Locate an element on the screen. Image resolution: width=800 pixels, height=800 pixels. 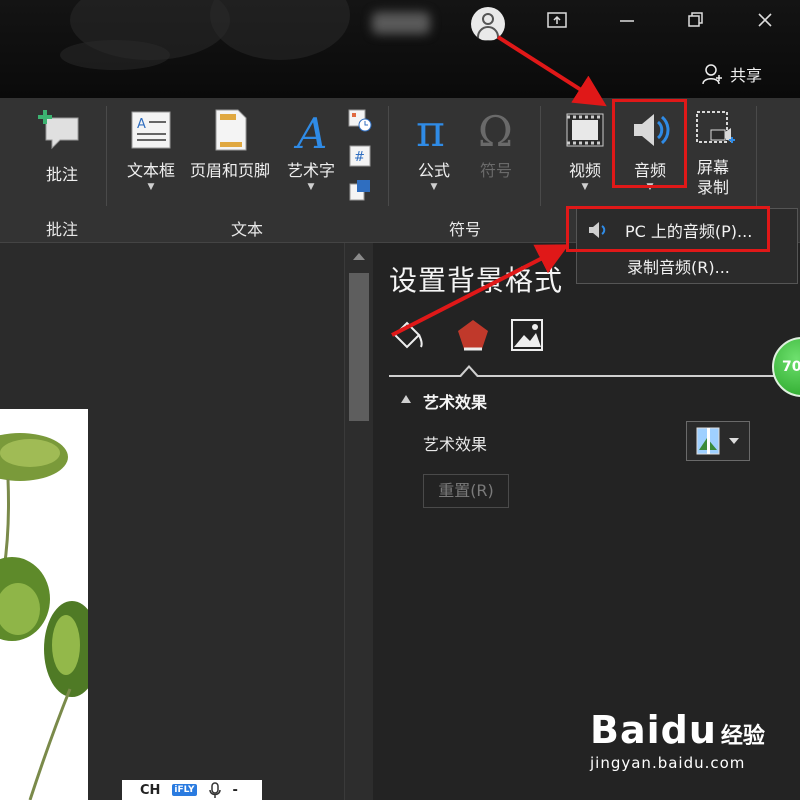
video-label: 视频 is located at coordinates (584, 170).